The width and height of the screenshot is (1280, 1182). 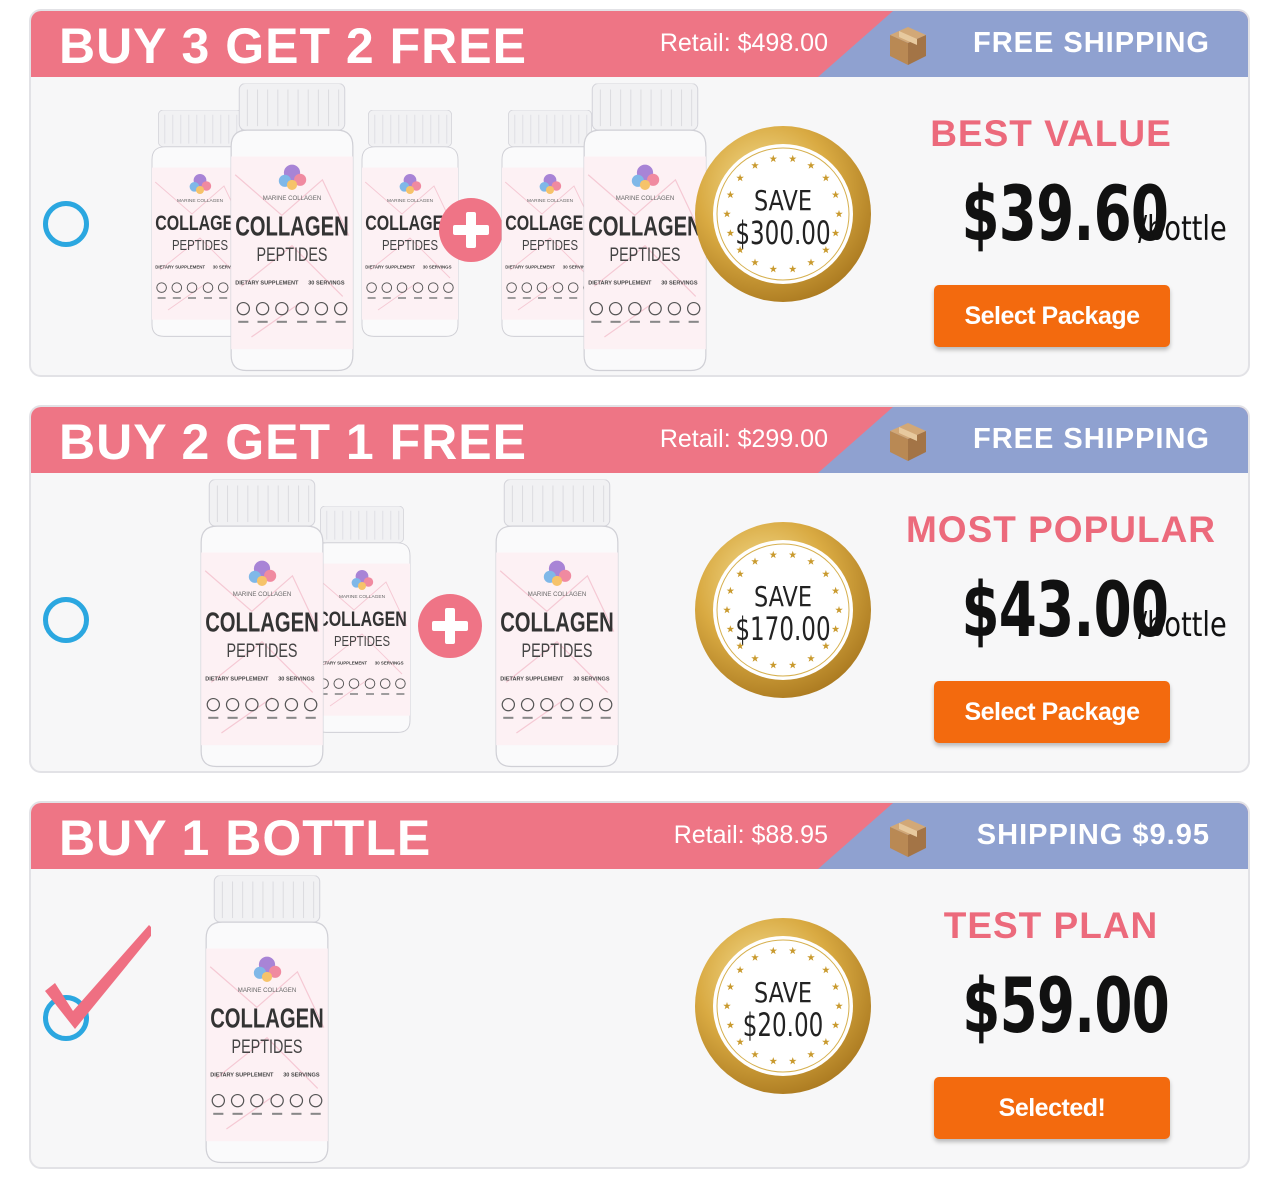 What do you see at coordinates (293, 442) in the screenshot?
I see `offer-title: BUY 2 GET 1 FREE` at bounding box center [293, 442].